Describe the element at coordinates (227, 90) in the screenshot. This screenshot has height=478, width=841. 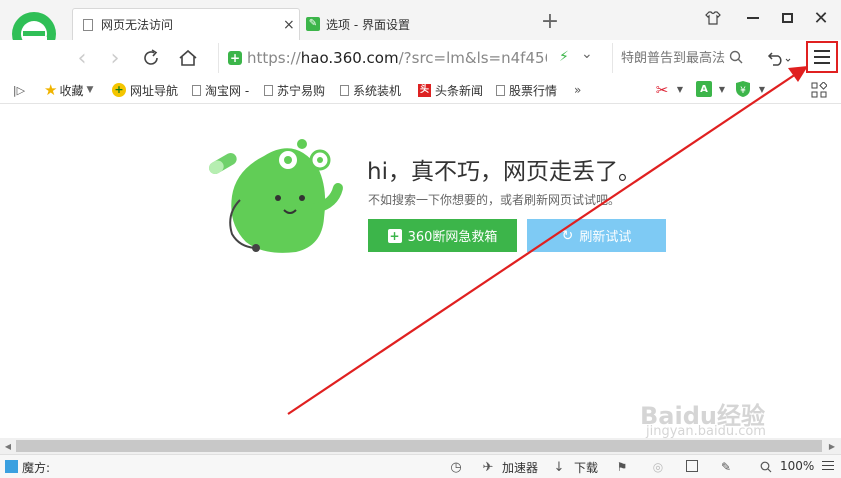
I see `bookmark-label: 淘宝网 -` at that location.